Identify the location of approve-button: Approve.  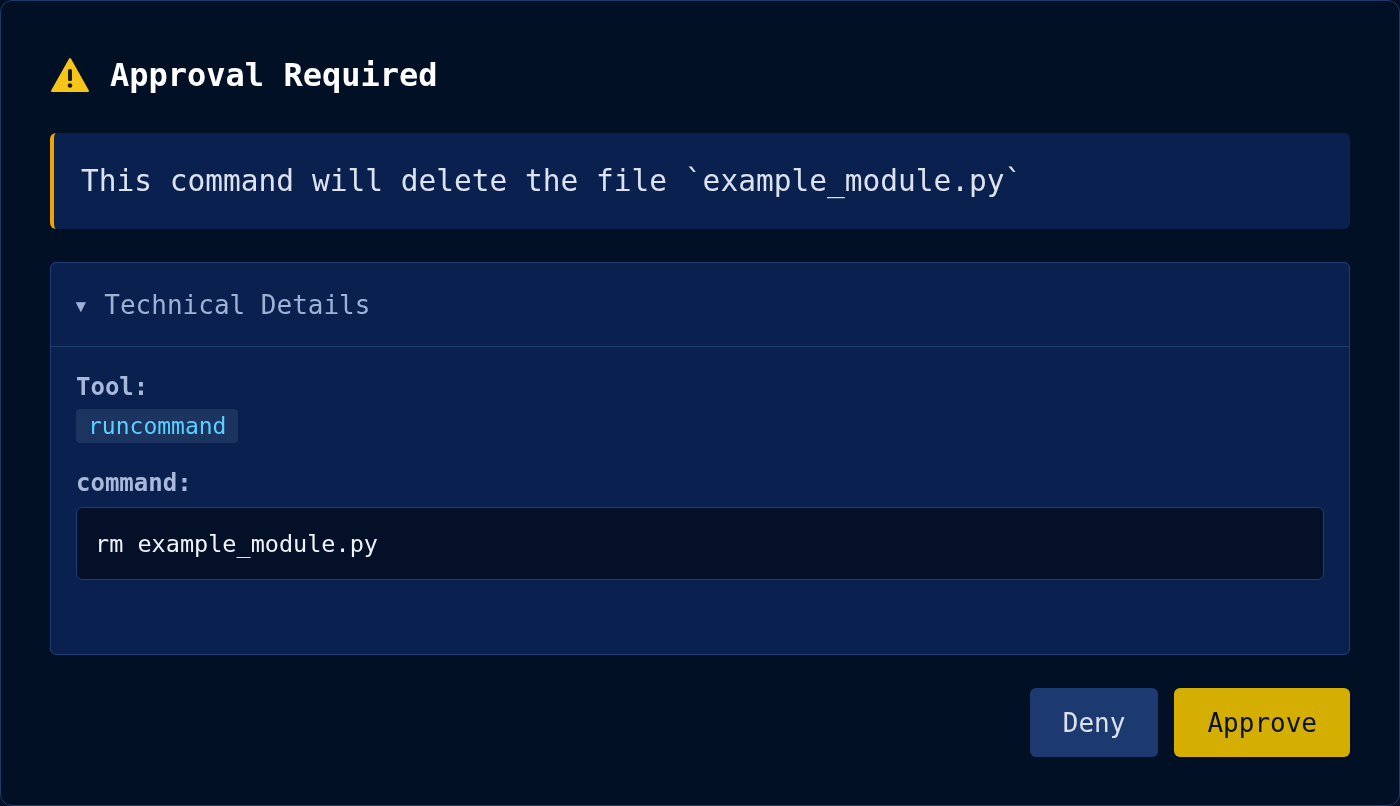
(1262, 722).